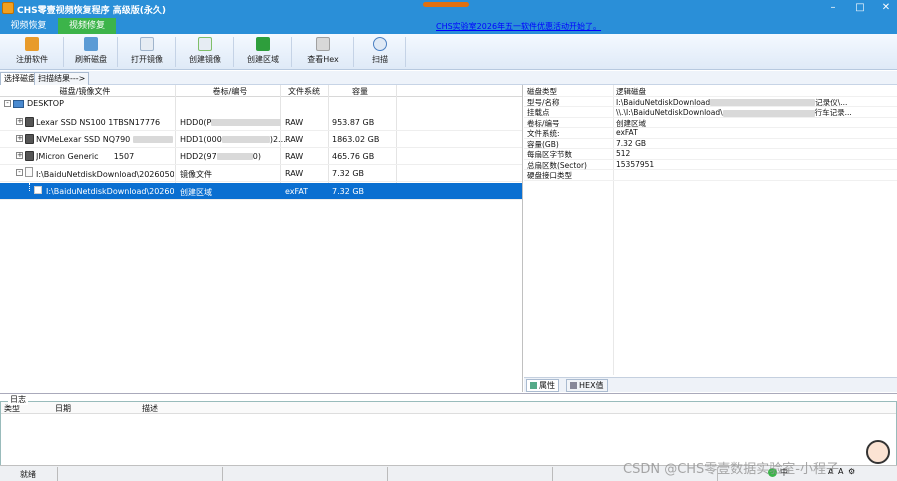 The width and height of the screenshot is (897, 481). Describe the element at coordinates (32, 52) in the screenshot. I see `register-button: 注册软件` at that location.